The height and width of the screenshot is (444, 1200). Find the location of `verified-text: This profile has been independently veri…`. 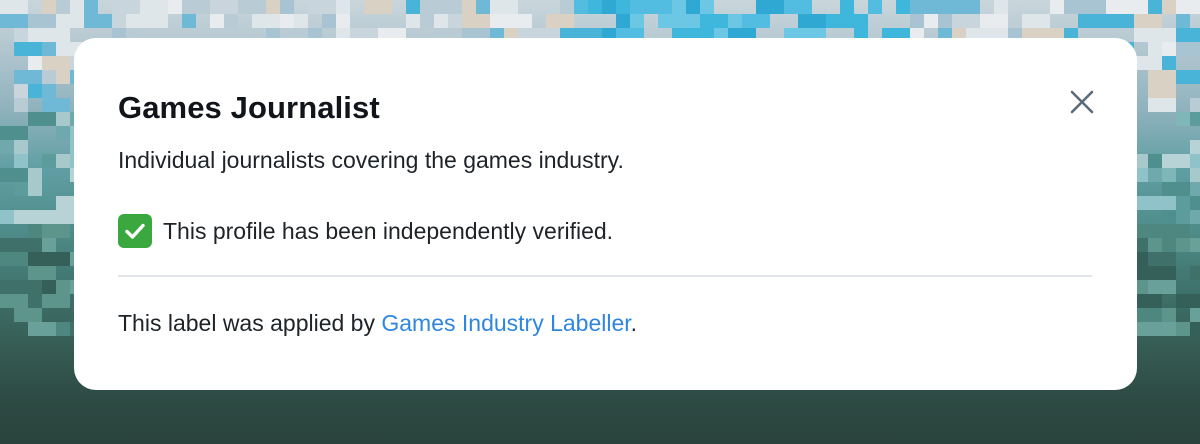

verified-text: This profile has been independently veri… is located at coordinates (388, 230).